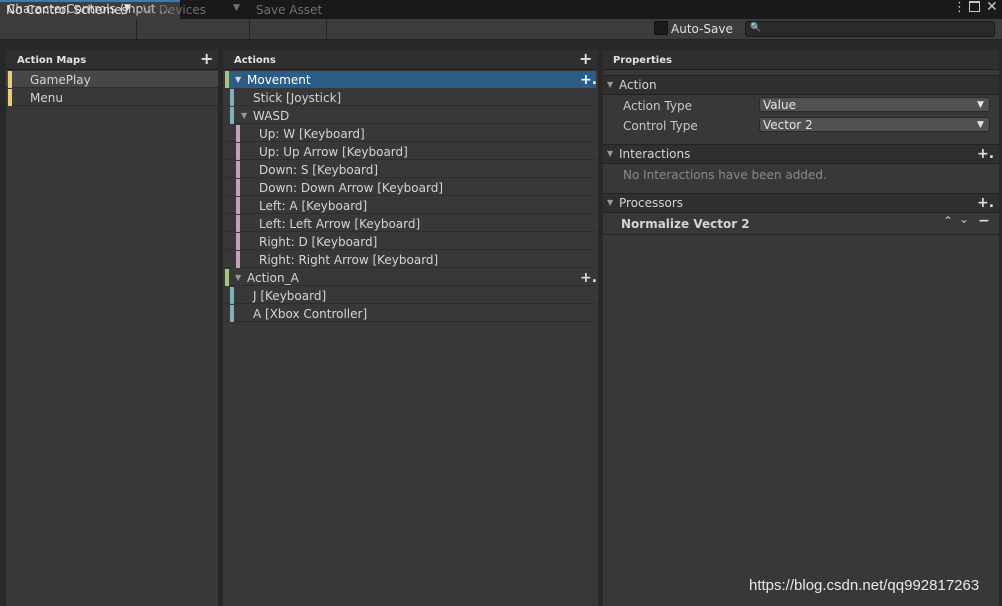 This screenshot has width=1002, height=606. What do you see at coordinates (173, 10) in the screenshot?
I see `devices-dropdown: All Devices` at bounding box center [173, 10].